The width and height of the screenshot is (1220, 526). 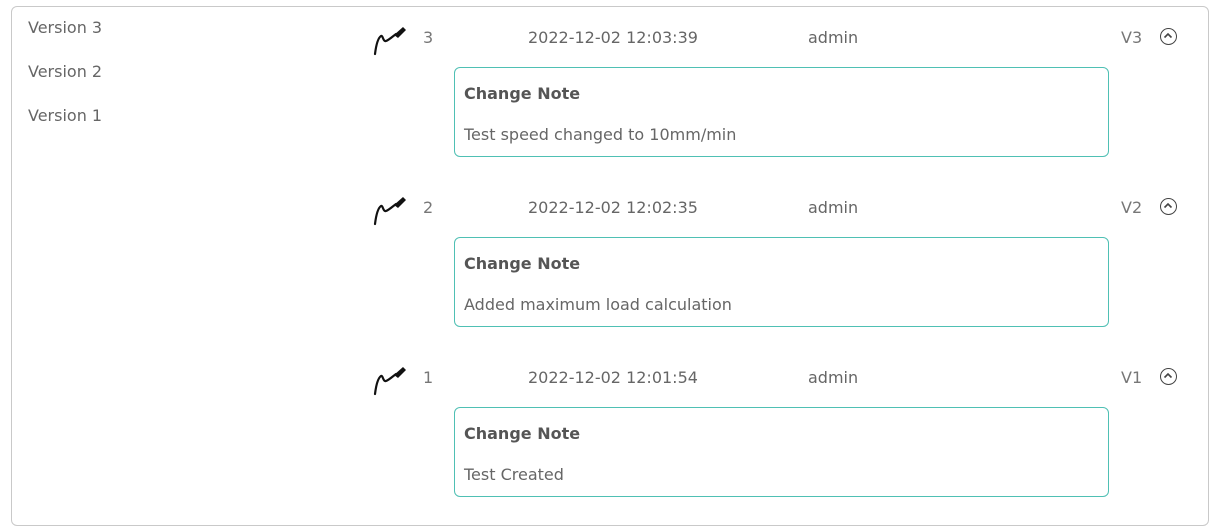 What do you see at coordinates (178, 36) in the screenshot?
I see `sidebar-item-version-3: Version 3` at bounding box center [178, 36].